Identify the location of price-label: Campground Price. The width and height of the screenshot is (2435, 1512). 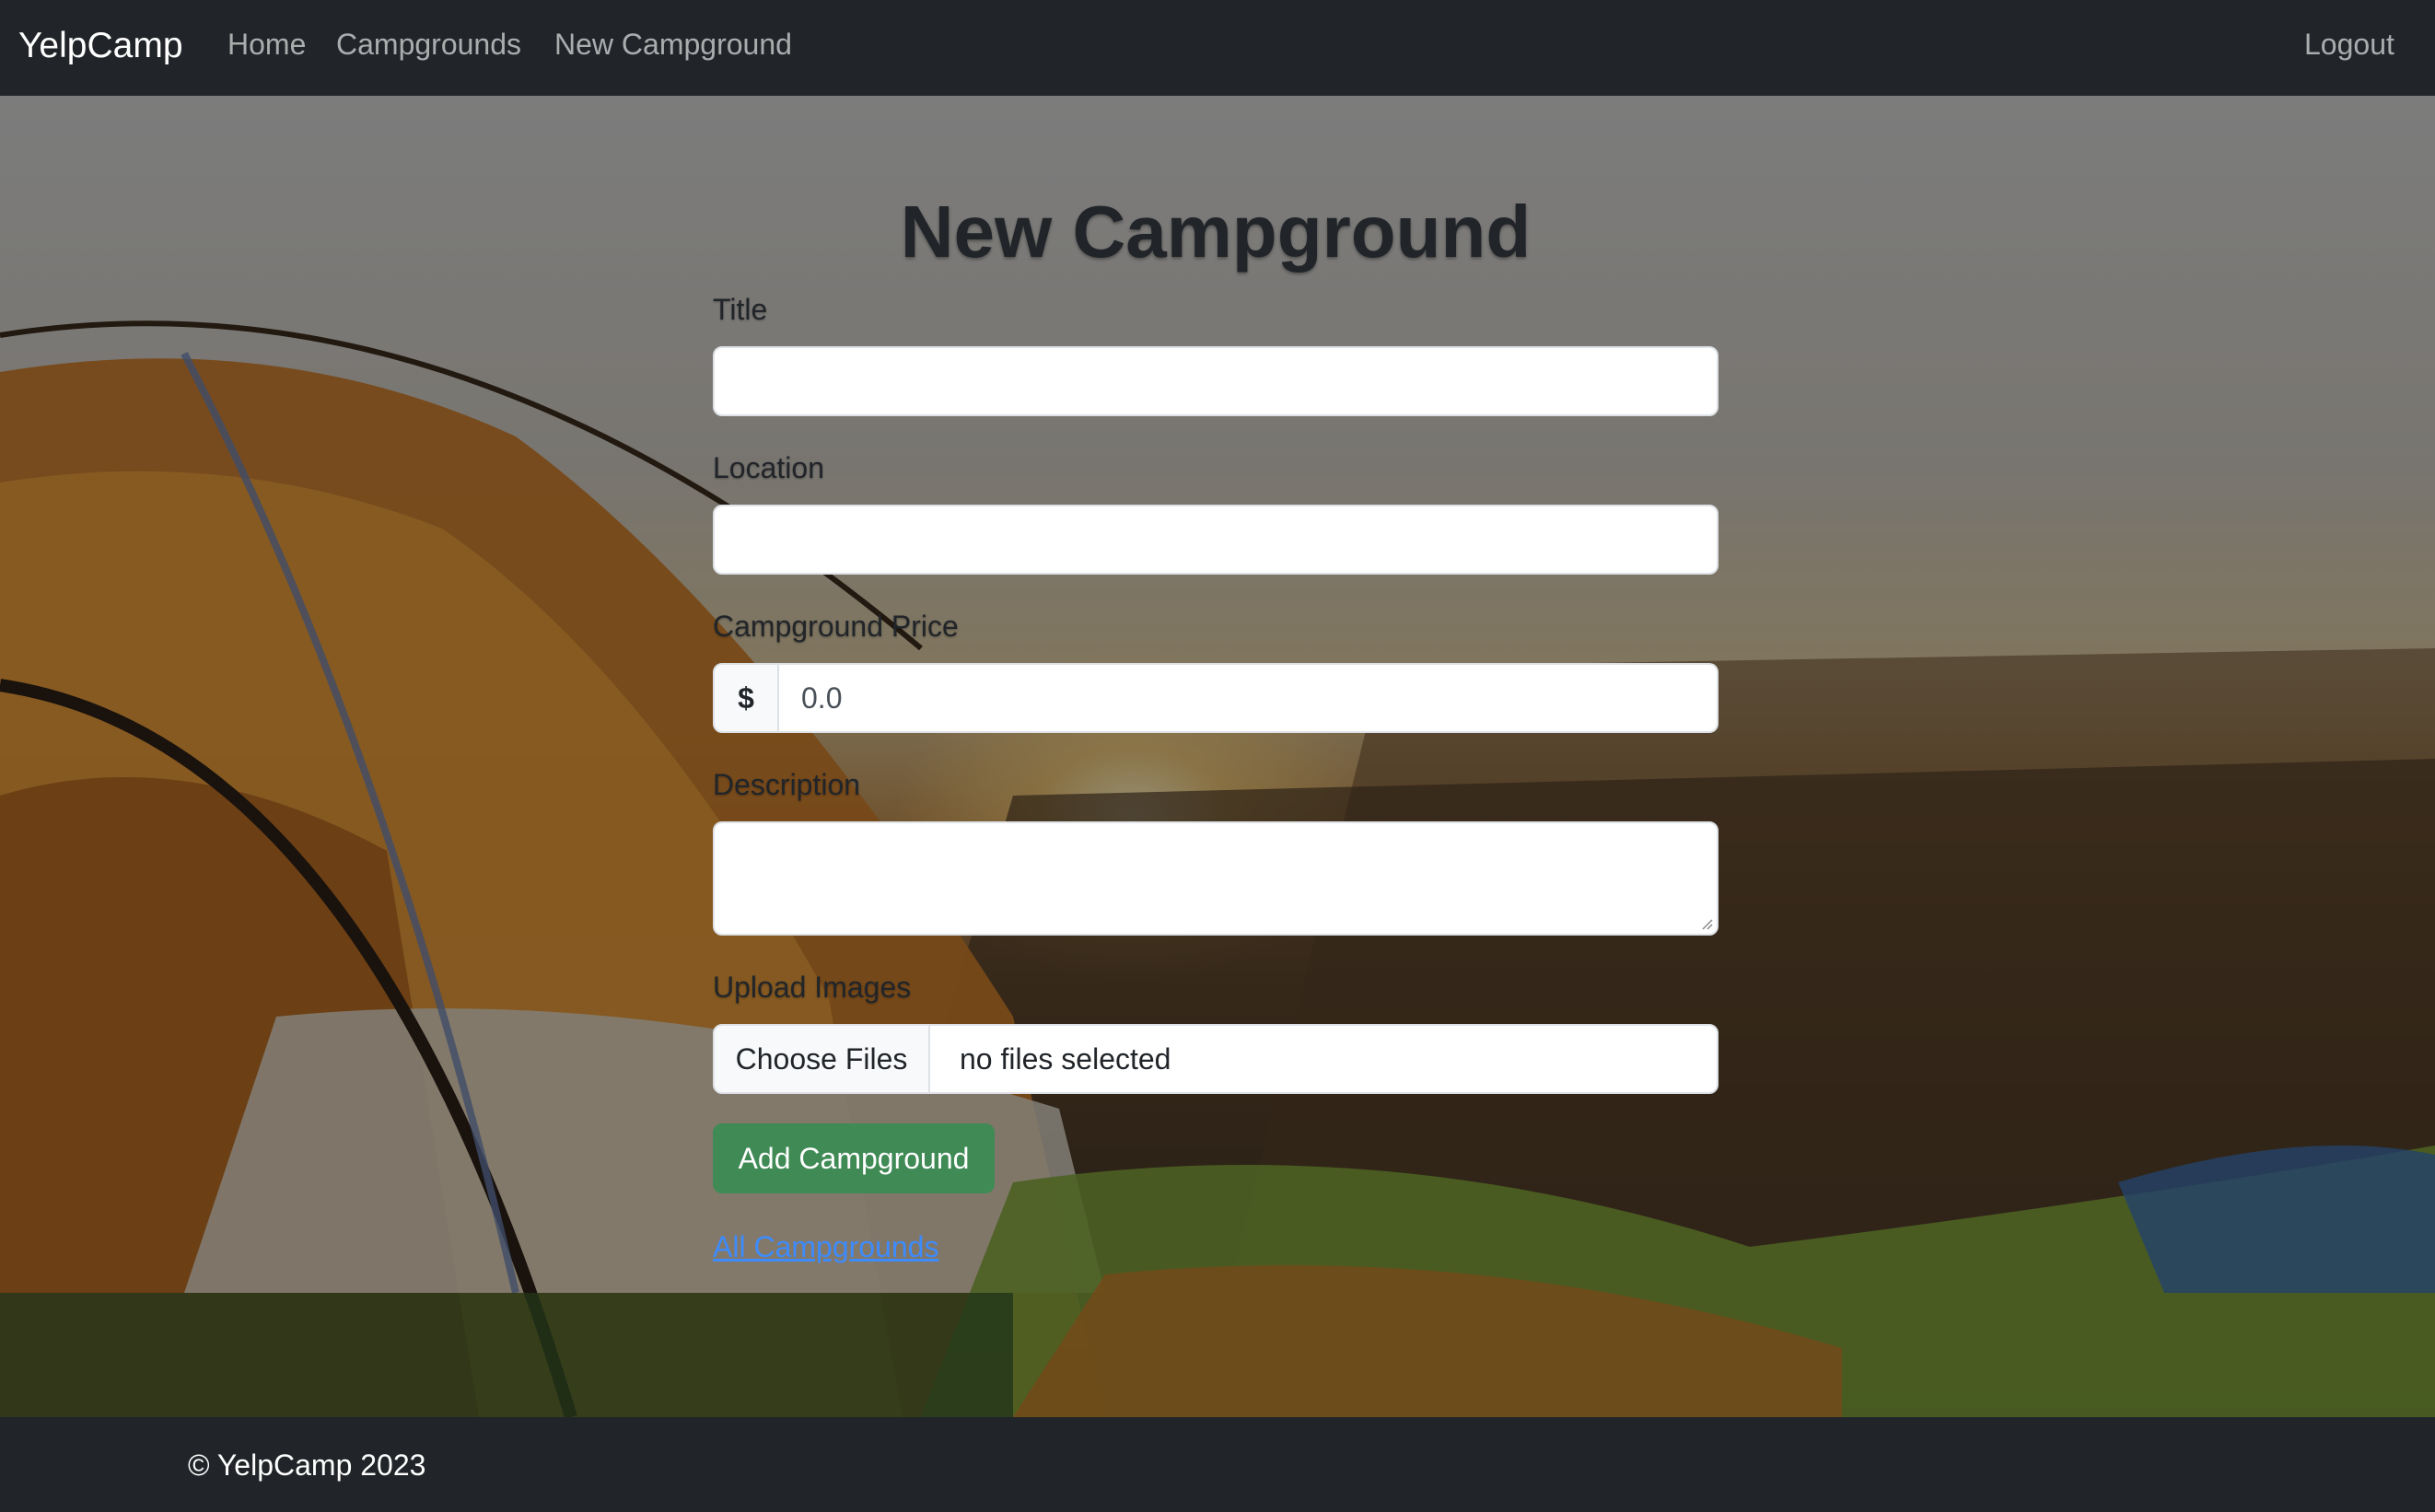
(836, 626).